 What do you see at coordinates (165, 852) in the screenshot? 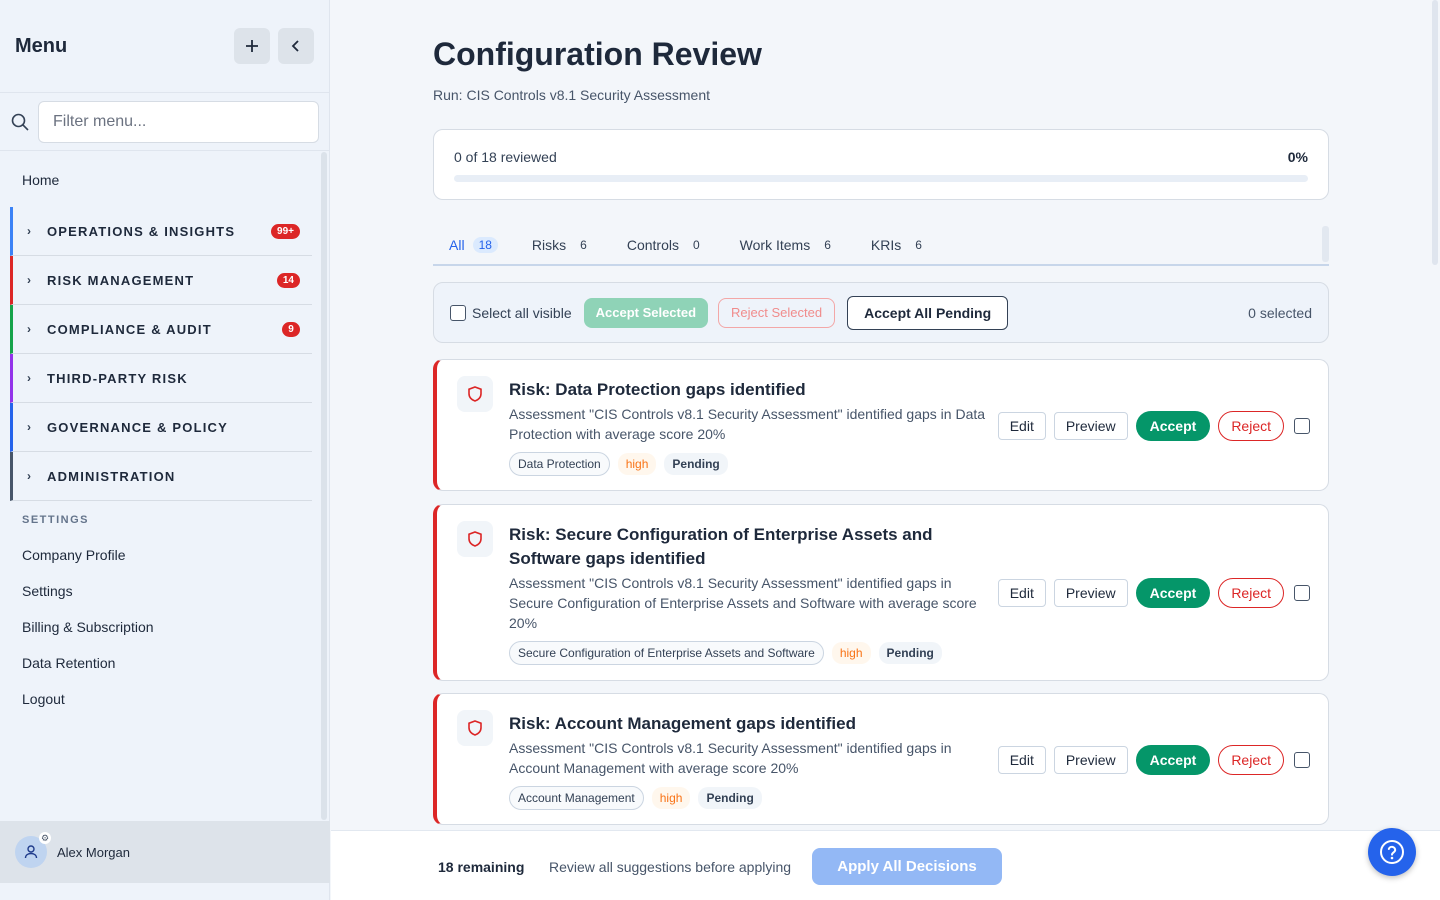
I see `user-profile: ⚙ Alex Morgan` at bounding box center [165, 852].